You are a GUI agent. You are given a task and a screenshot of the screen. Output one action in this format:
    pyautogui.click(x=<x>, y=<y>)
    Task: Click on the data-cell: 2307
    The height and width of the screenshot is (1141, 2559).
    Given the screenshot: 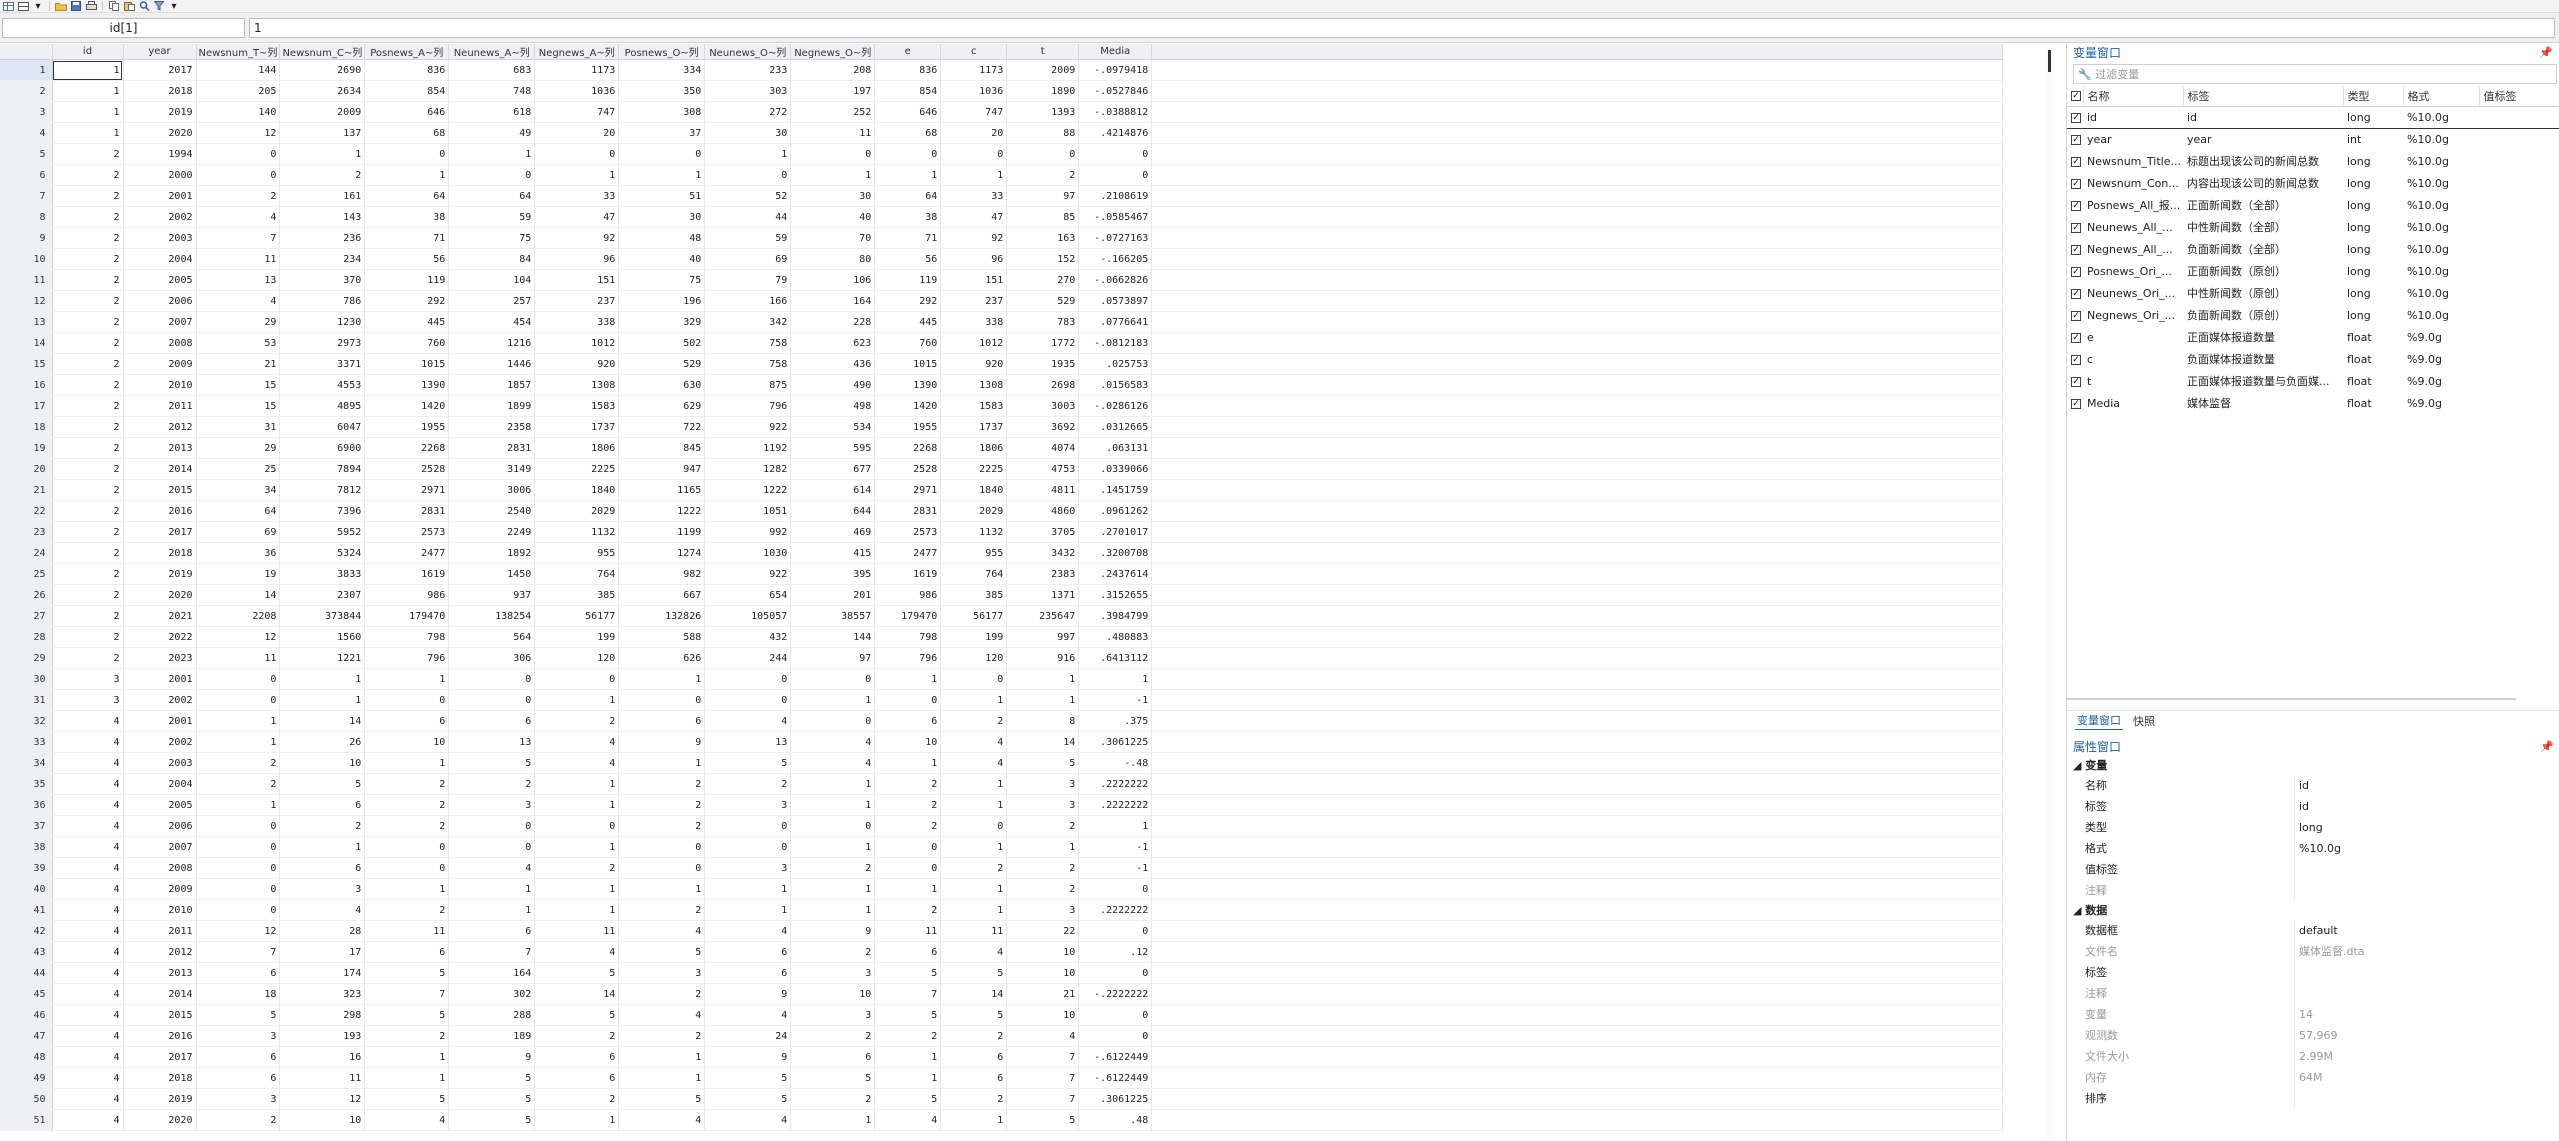 What is the action you would take?
    pyautogui.click(x=322, y=595)
    